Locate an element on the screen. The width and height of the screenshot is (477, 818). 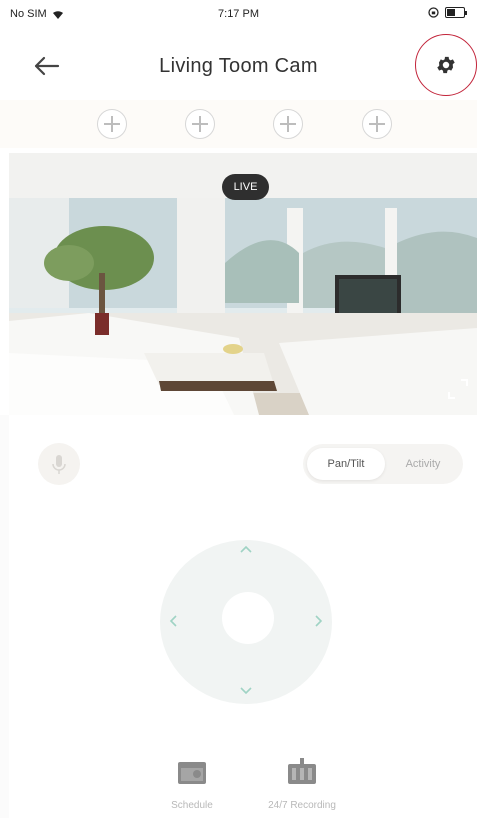
header: Living Toom Cam is located at coordinates (238, 65).